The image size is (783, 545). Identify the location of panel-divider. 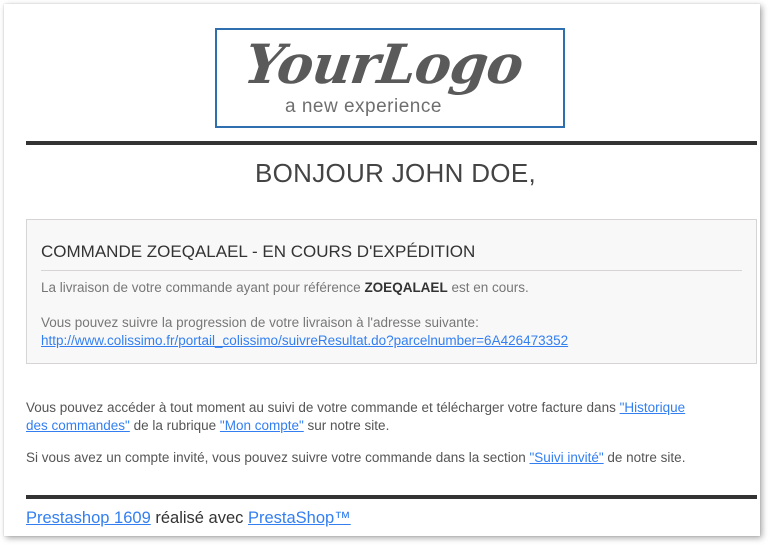
(391, 270).